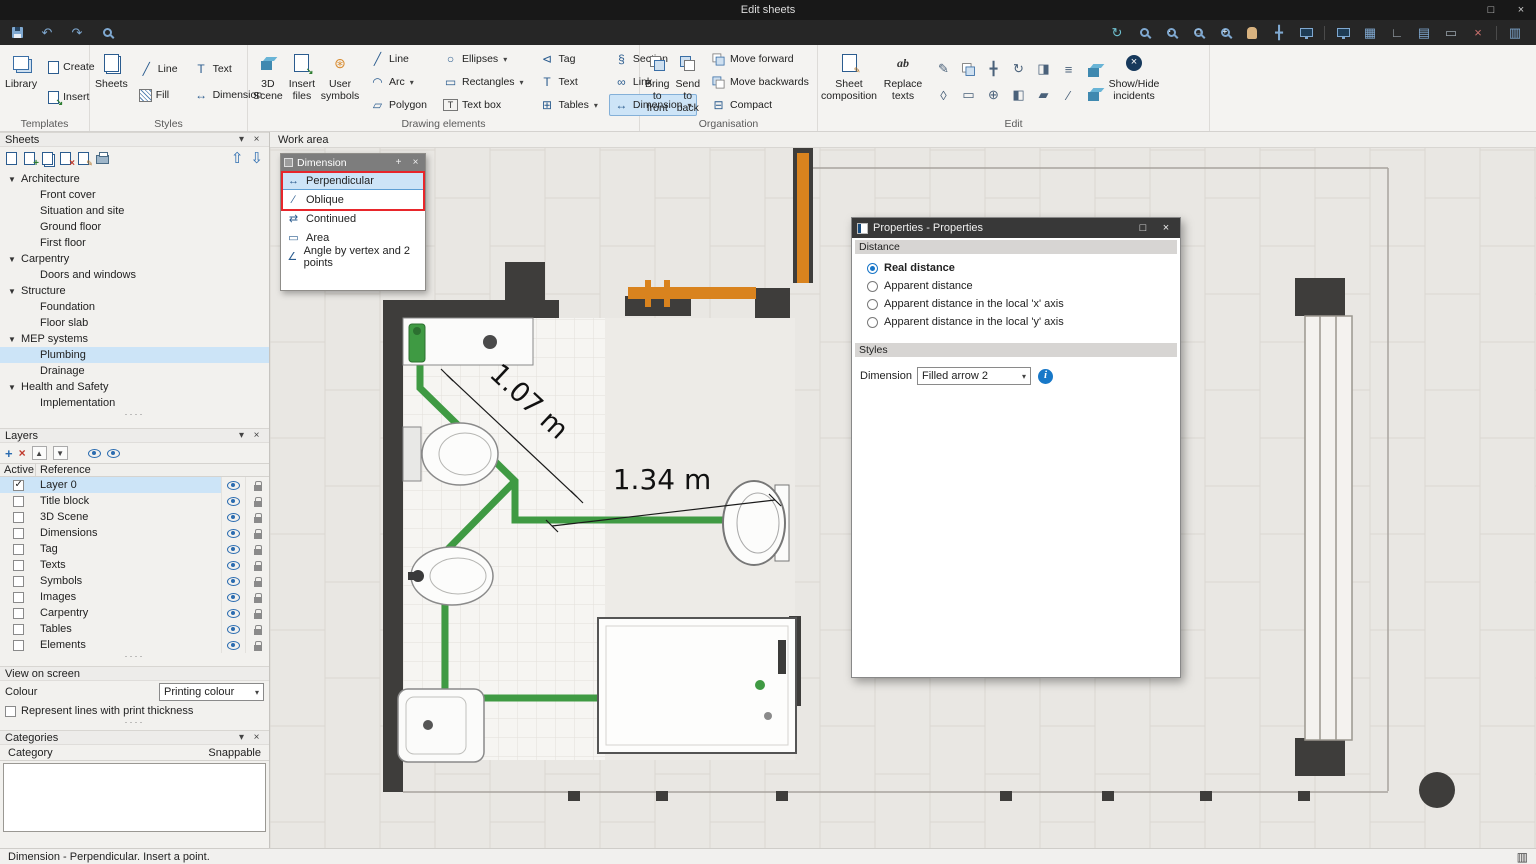 Image resolution: width=1536 pixels, height=864 pixels. What do you see at coordinates (398, 105) in the screenshot?
I see `polygon-button: ▱ Polygon` at bounding box center [398, 105].